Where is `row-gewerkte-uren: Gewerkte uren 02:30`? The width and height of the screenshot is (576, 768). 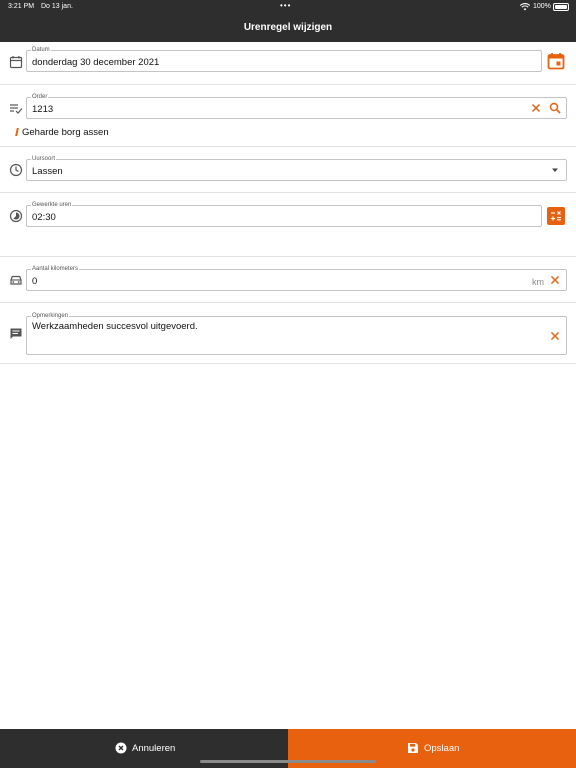
row-gewerkte-uren: Gewerkte uren 02:30 is located at coordinates (288, 225).